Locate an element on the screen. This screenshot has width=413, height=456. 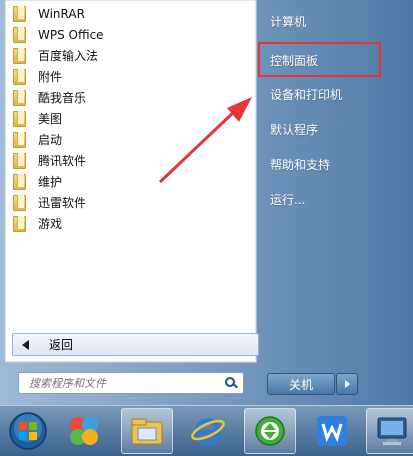
file-explorer-icon is located at coordinates (147, 431).